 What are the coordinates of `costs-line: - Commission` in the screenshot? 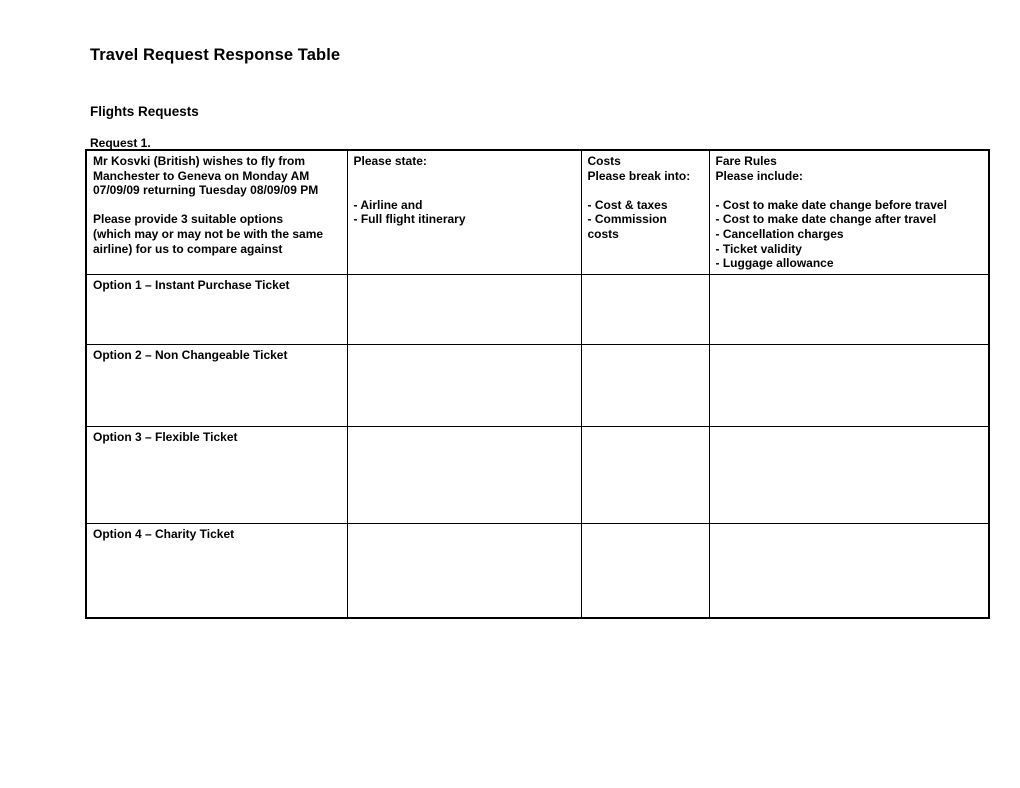 It's located at (627, 219).